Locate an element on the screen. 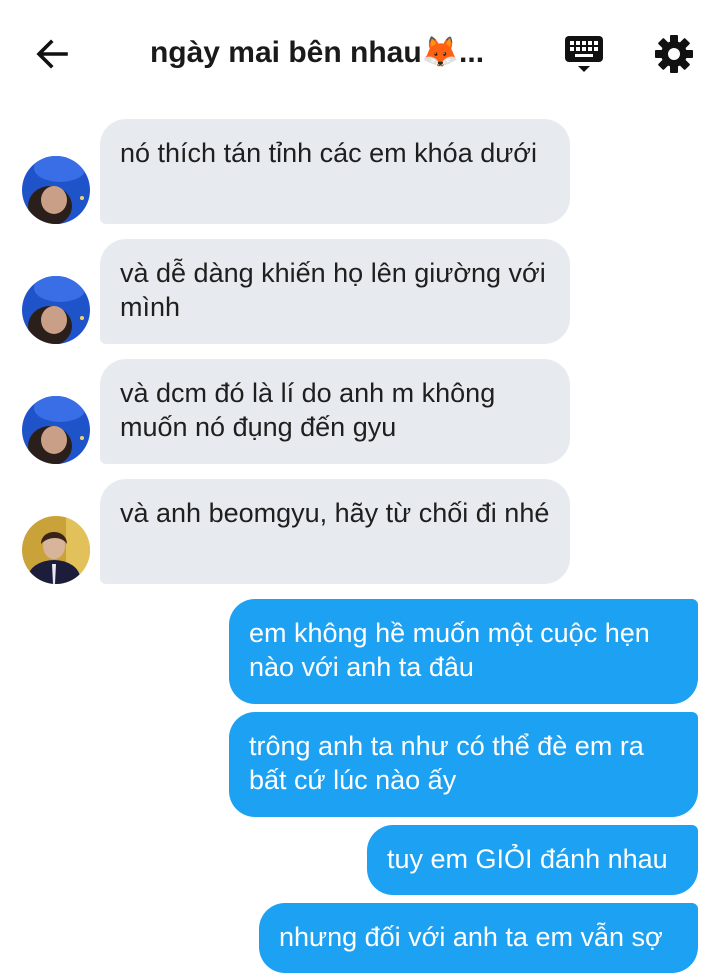 This screenshot has width=720, height=978. keyboard-icon is located at coordinates (584, 54).